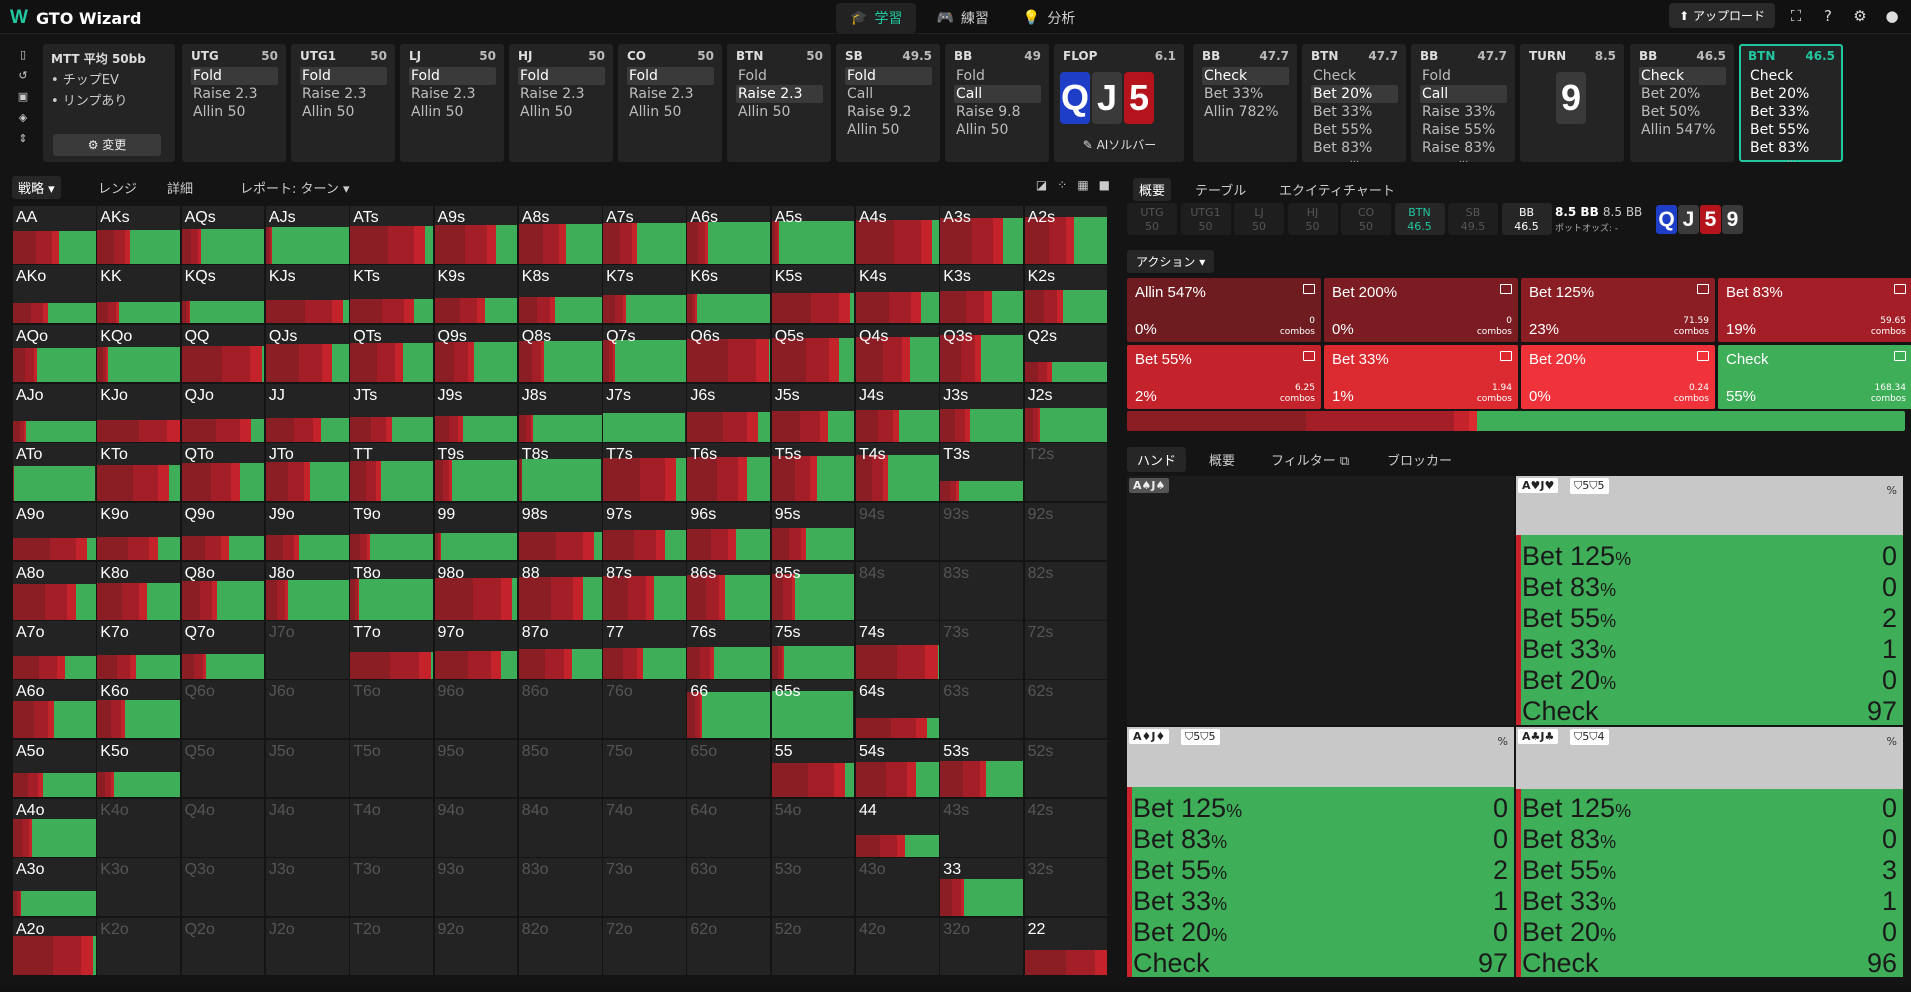 This screenshot has width=1911, height=992. Describe the element at coordinates (391, 828) in the screenshot. I see `range-cell: T4o` at that location.